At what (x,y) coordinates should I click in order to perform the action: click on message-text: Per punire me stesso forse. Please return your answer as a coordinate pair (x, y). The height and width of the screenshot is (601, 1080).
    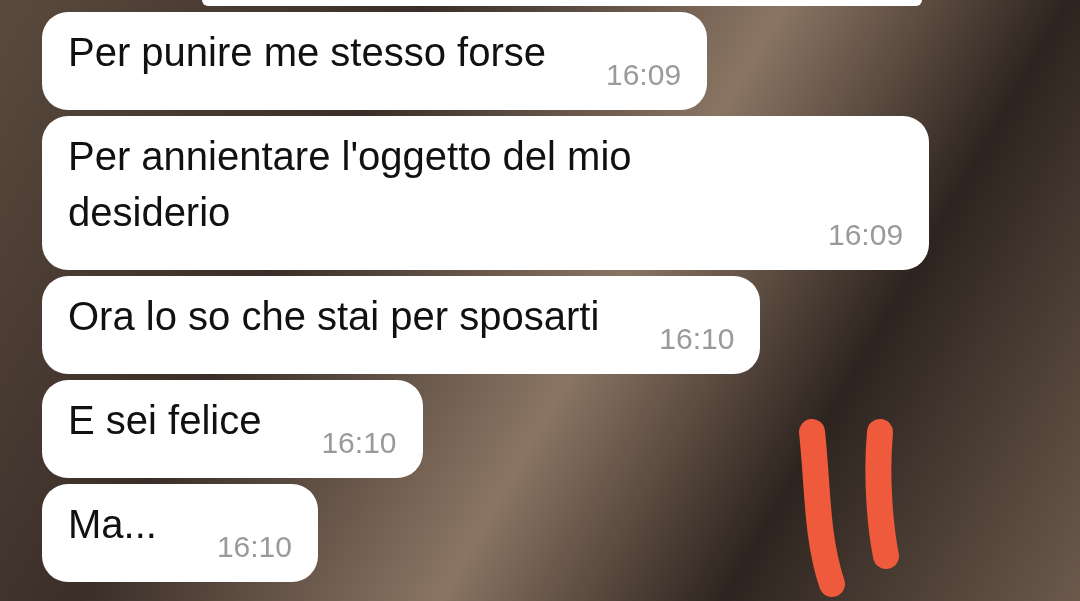
    Looking at the image, I should click on (307, 52).